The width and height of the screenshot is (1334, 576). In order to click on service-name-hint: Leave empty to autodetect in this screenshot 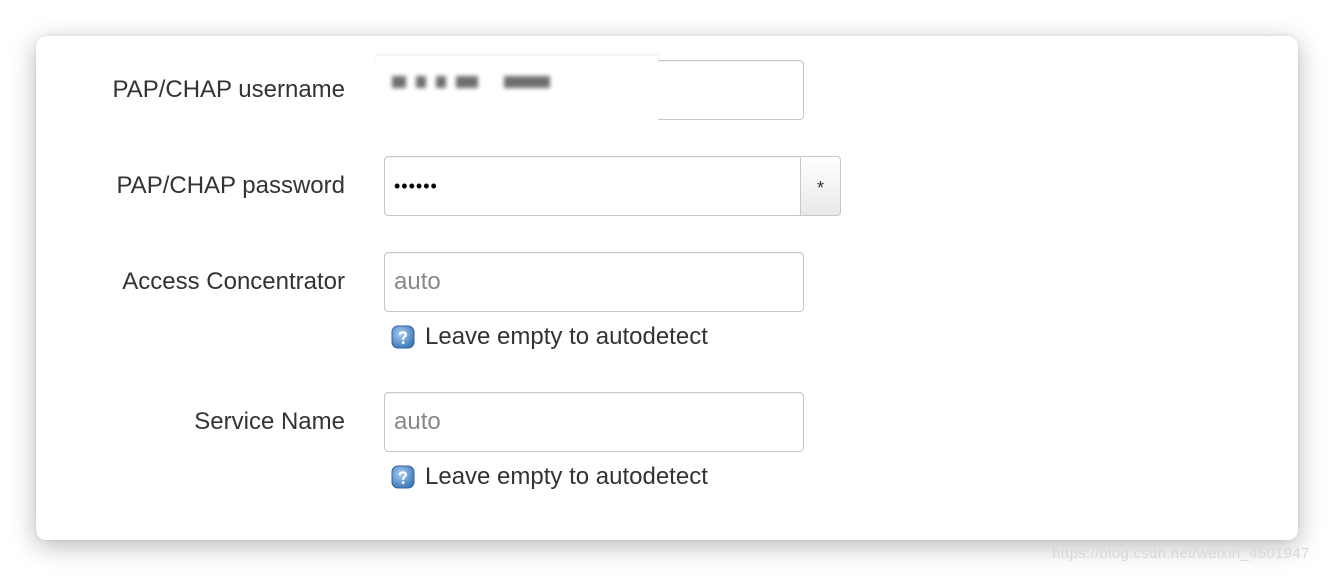, I will do `click(549, 477)`.